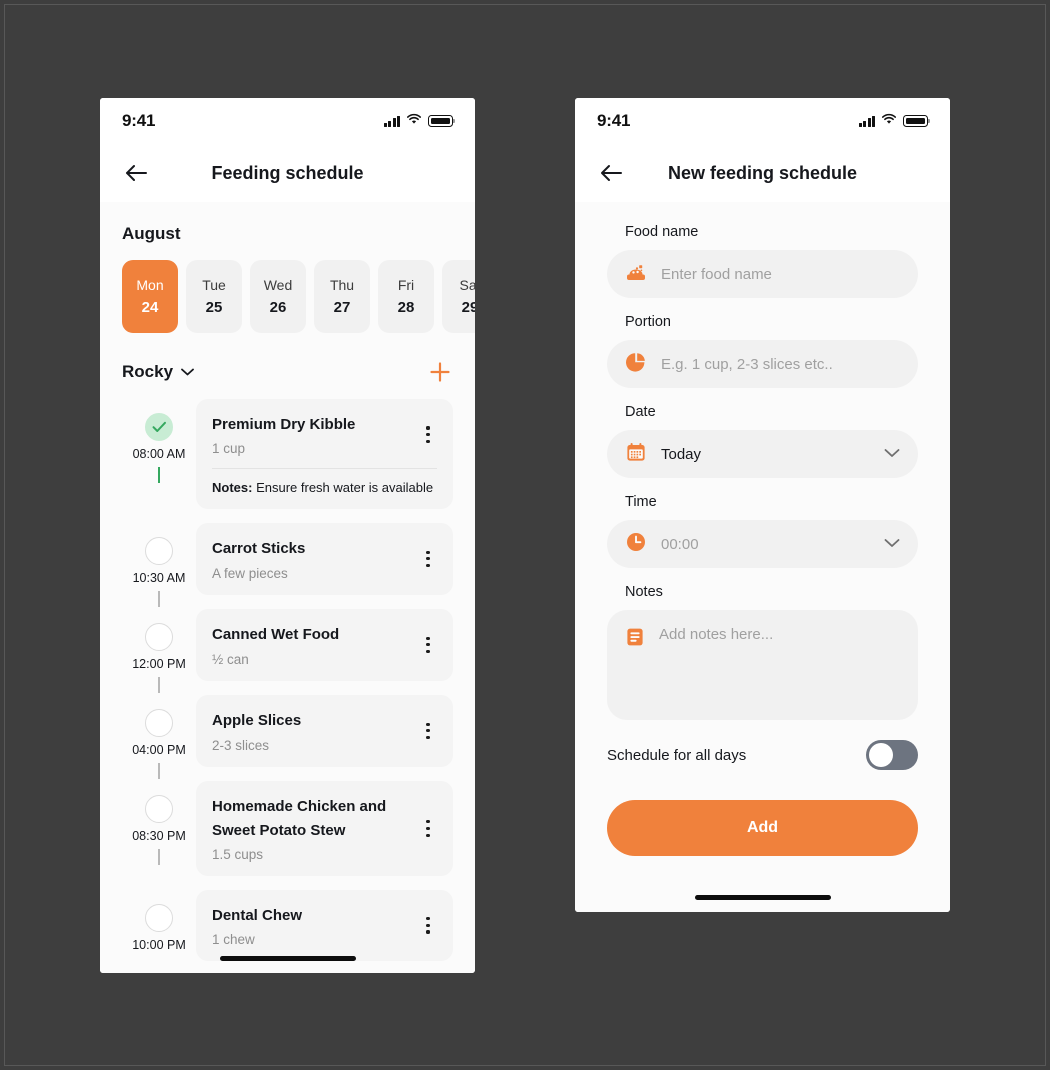  Describe the element at coordinates (150, 307) in the screenshot. I see `day-chip-num: 24` at that location.